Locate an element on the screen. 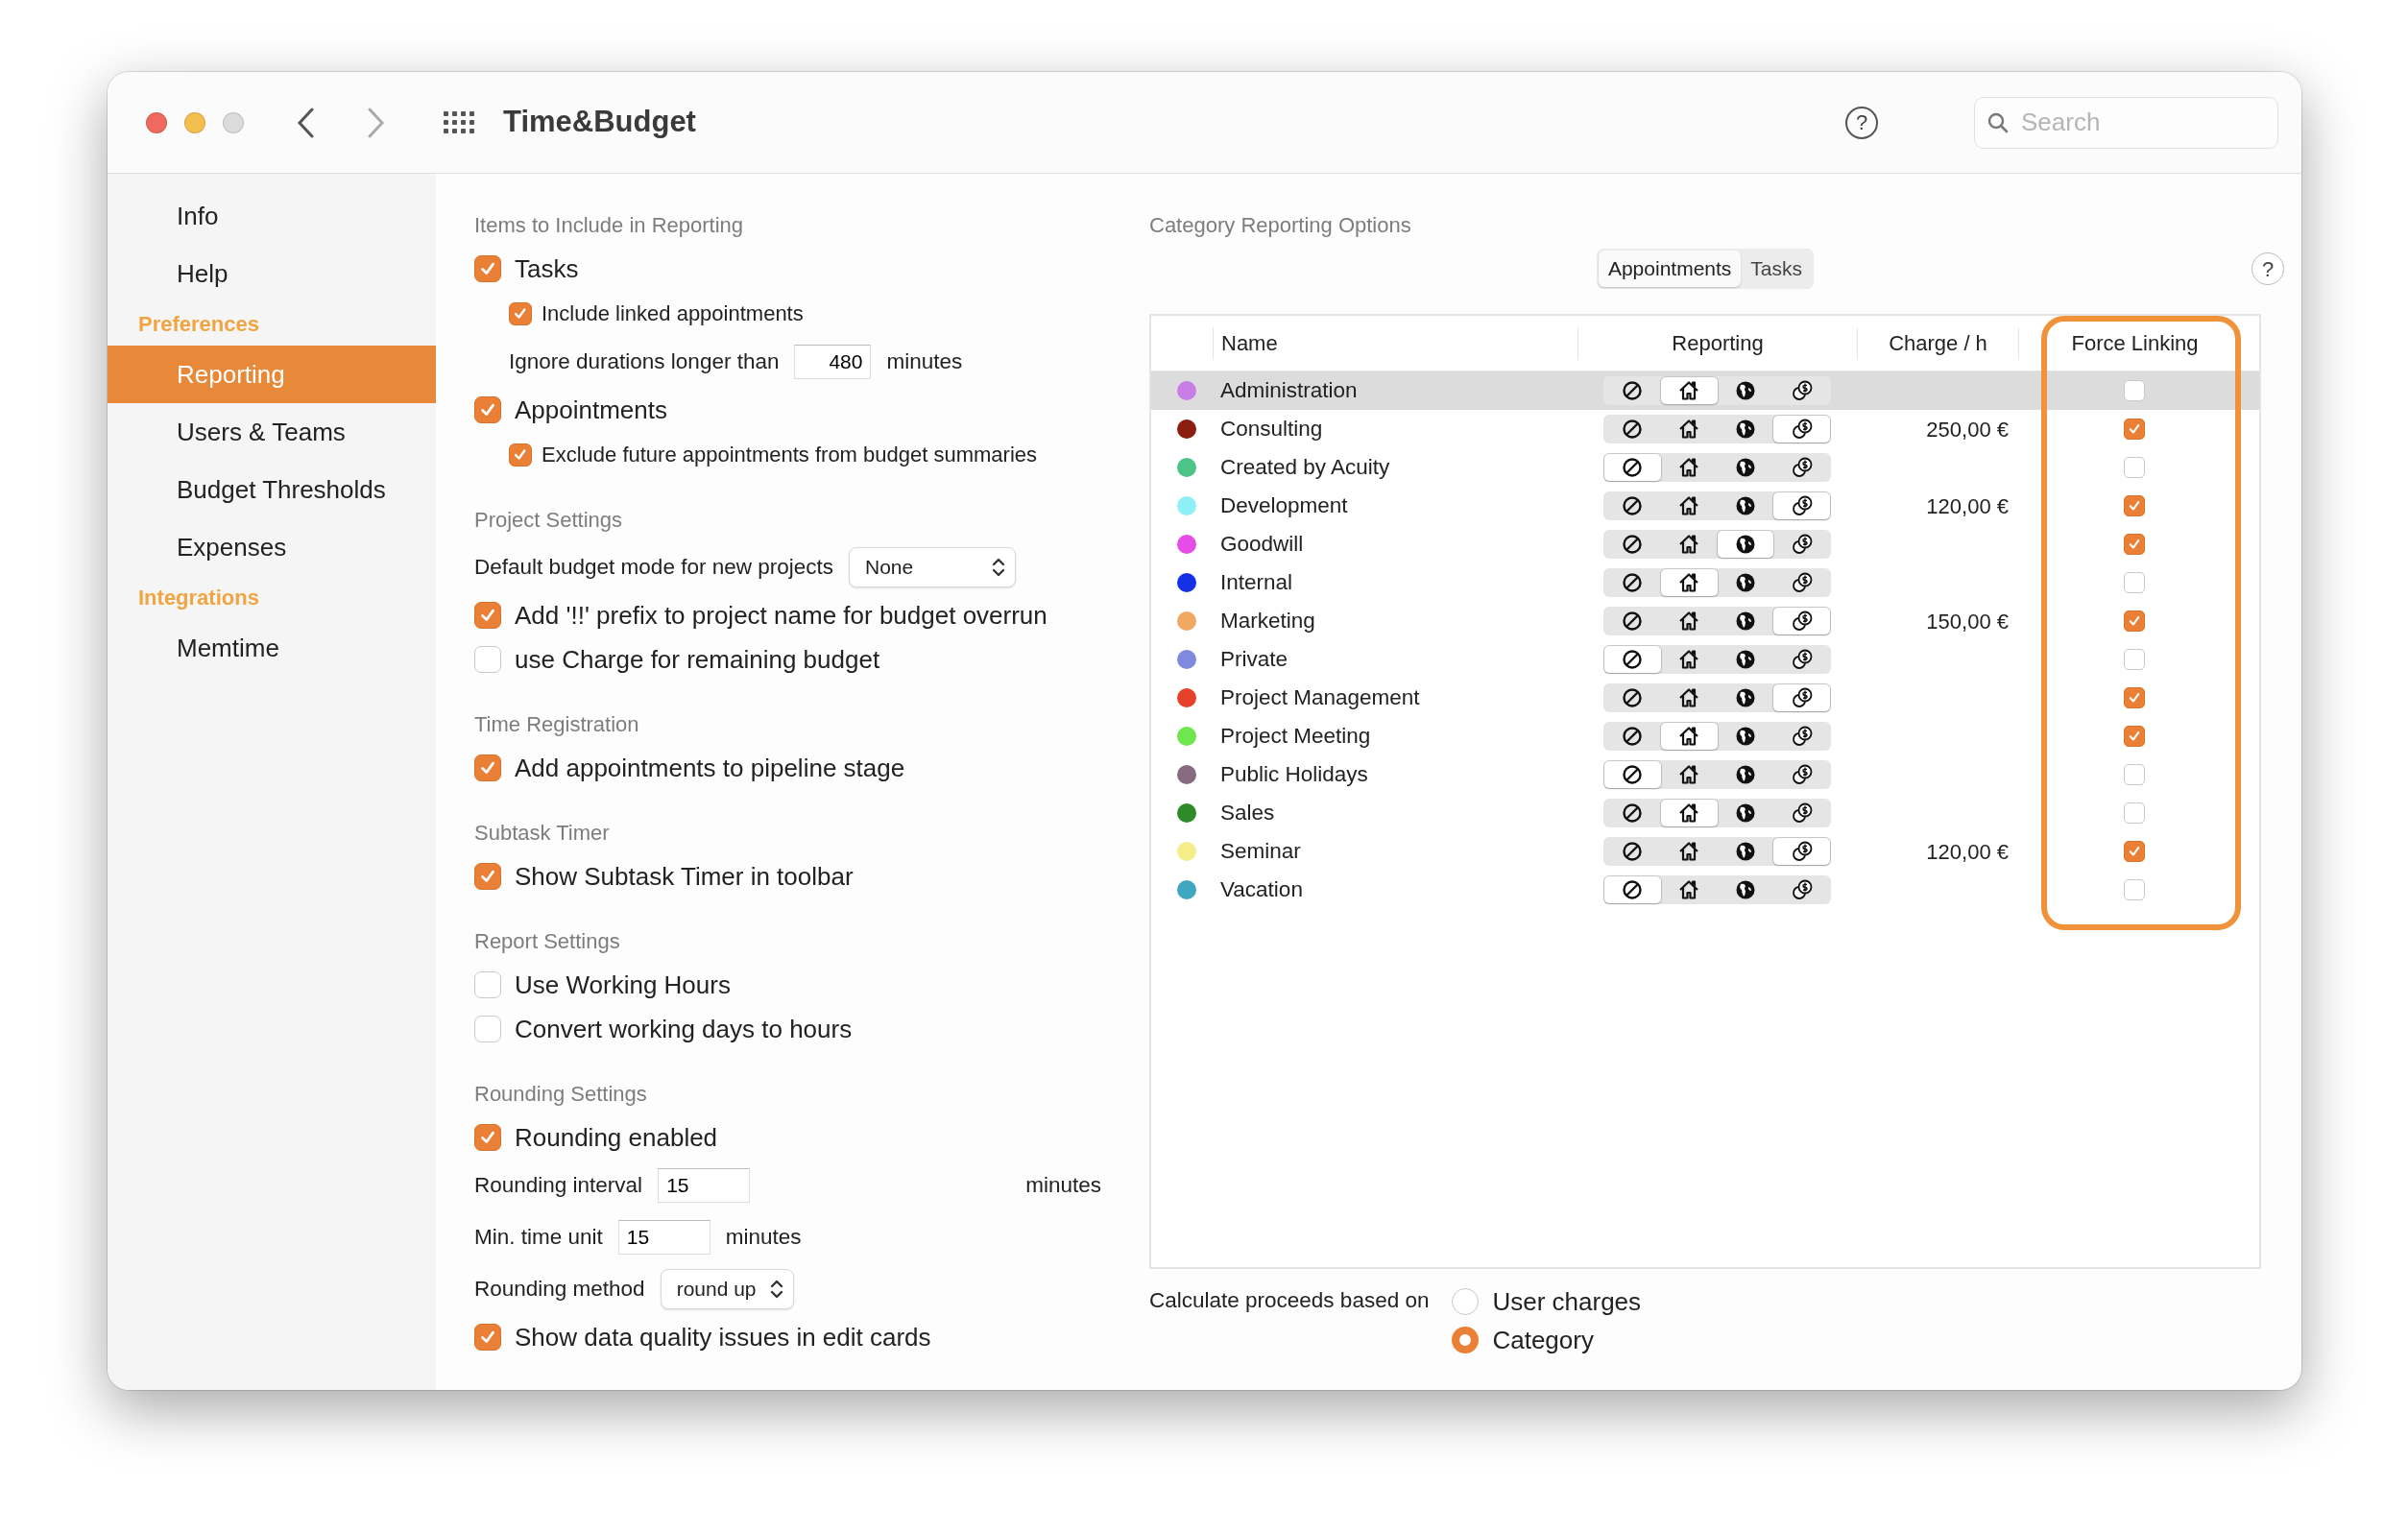  category-name: Development is located at coordinates (1284, 506).